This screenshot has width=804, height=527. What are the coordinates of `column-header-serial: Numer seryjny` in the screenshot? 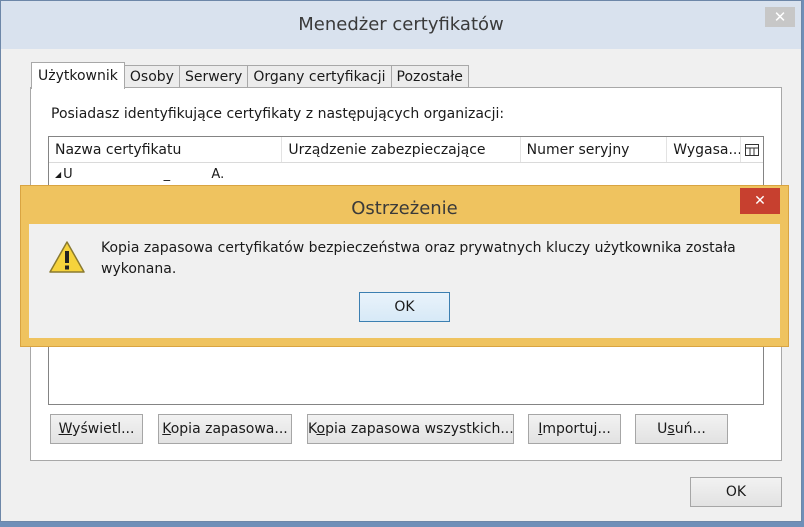 It's located at (594, 149).